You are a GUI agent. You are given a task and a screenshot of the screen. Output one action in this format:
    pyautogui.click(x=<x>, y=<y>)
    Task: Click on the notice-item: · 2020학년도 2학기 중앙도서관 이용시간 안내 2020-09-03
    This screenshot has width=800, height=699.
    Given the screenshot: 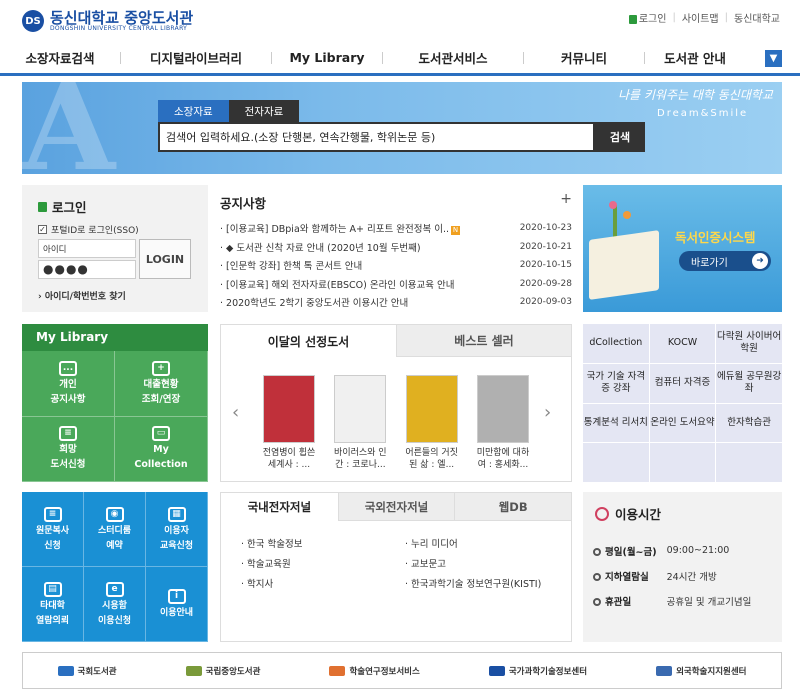 What is the action you would take?
    pyautogui.click(x=396, y=302)
    